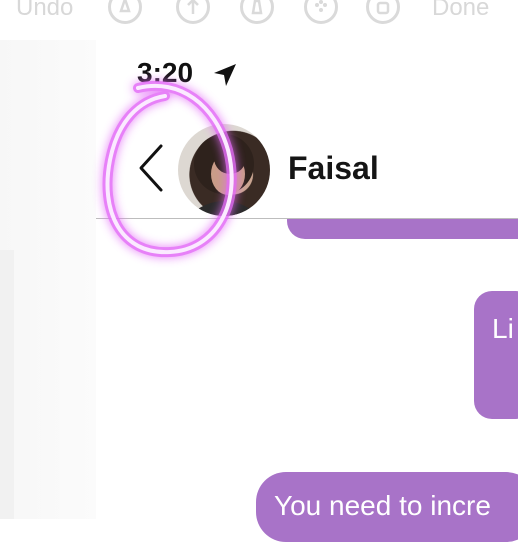 The height and width of the screenshot is (542, 518). Describe the element at coordinates (321, 12) in the screenshot. I see `color-palette-icon` at that location.